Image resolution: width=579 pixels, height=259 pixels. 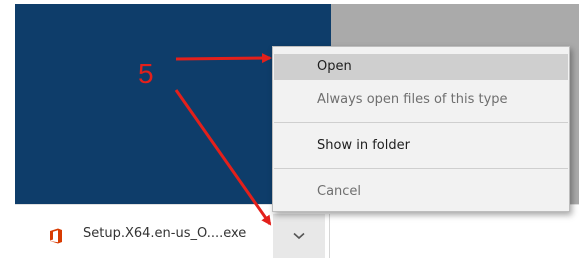 What do you see at coordinates (223, 58) in the screenshot?
I see `arrow-to-open` at bounding box center [223, 58].